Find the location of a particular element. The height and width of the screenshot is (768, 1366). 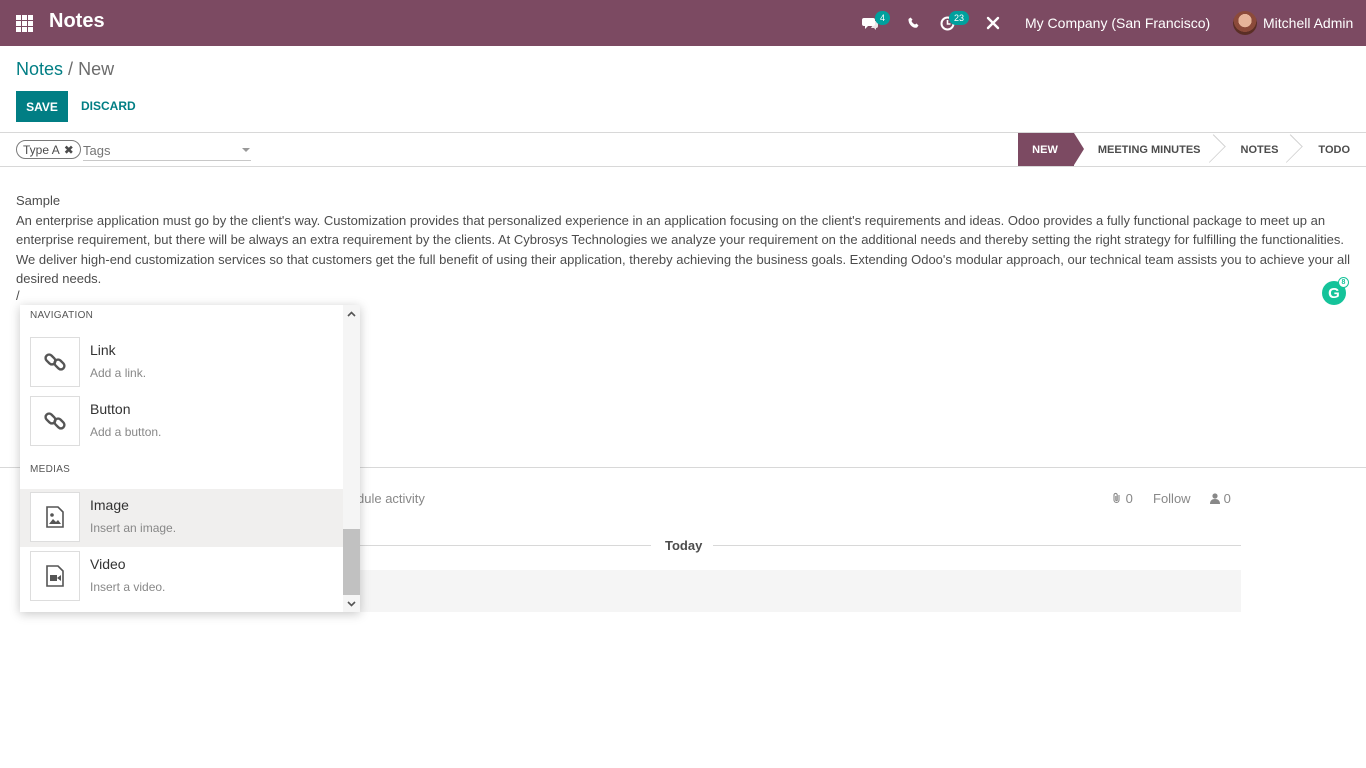

palette-item-title: Link is located at coordinates (103, 350).